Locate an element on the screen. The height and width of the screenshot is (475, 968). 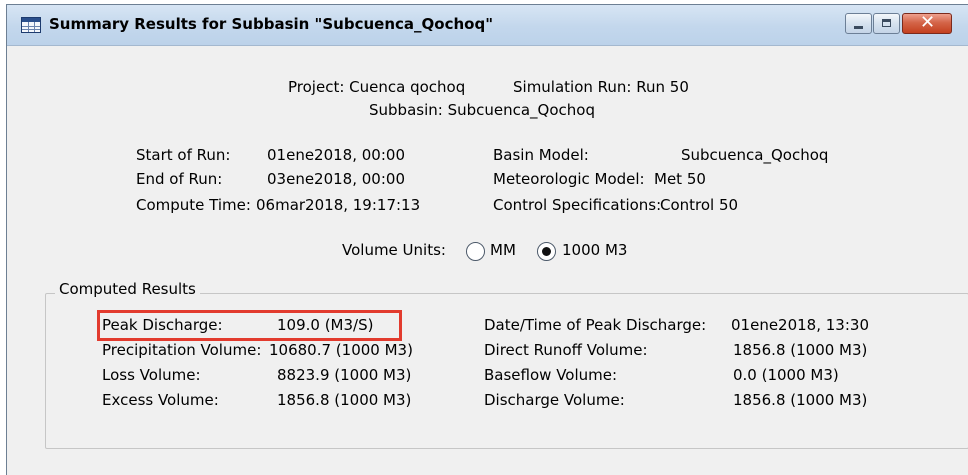
1000-m3-radio-label: 1000 M3 is located at coordinates (594, 250).